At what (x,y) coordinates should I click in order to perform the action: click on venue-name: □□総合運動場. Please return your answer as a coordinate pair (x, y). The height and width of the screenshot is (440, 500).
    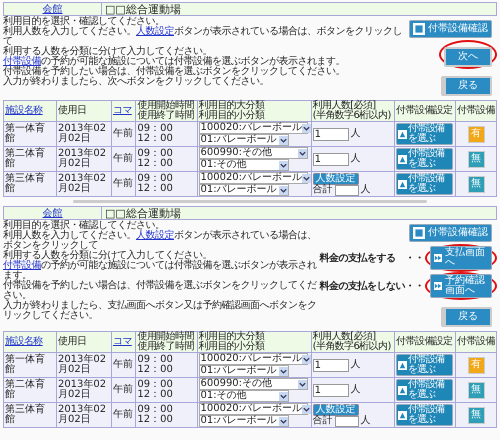
    Looking at the image, I should click on (142, 213).